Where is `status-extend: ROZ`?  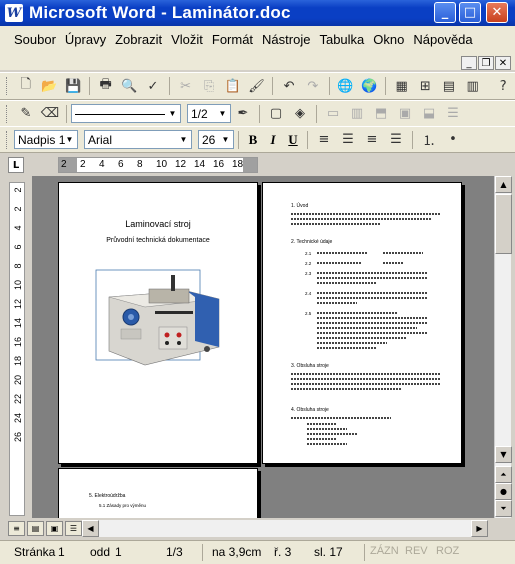
status-extend: ROZ is located at coordinates (447, 551).